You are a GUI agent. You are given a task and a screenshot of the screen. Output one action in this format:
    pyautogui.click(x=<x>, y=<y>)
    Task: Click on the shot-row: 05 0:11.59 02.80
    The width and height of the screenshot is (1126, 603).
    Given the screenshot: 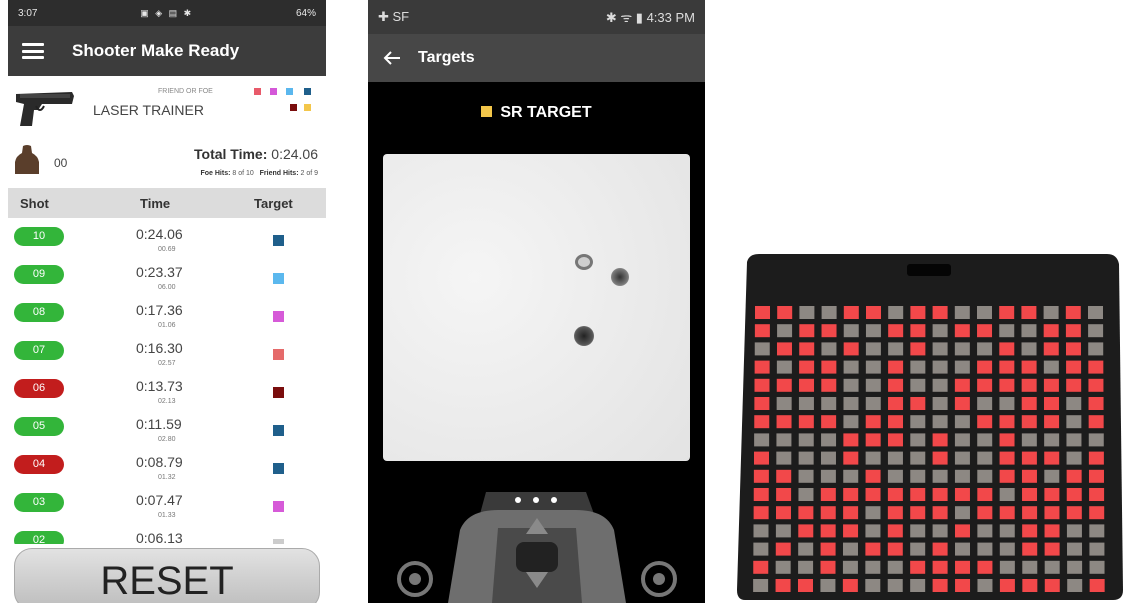 What is the action you would take?
    pyautogui.click(x=167, y=431)
    